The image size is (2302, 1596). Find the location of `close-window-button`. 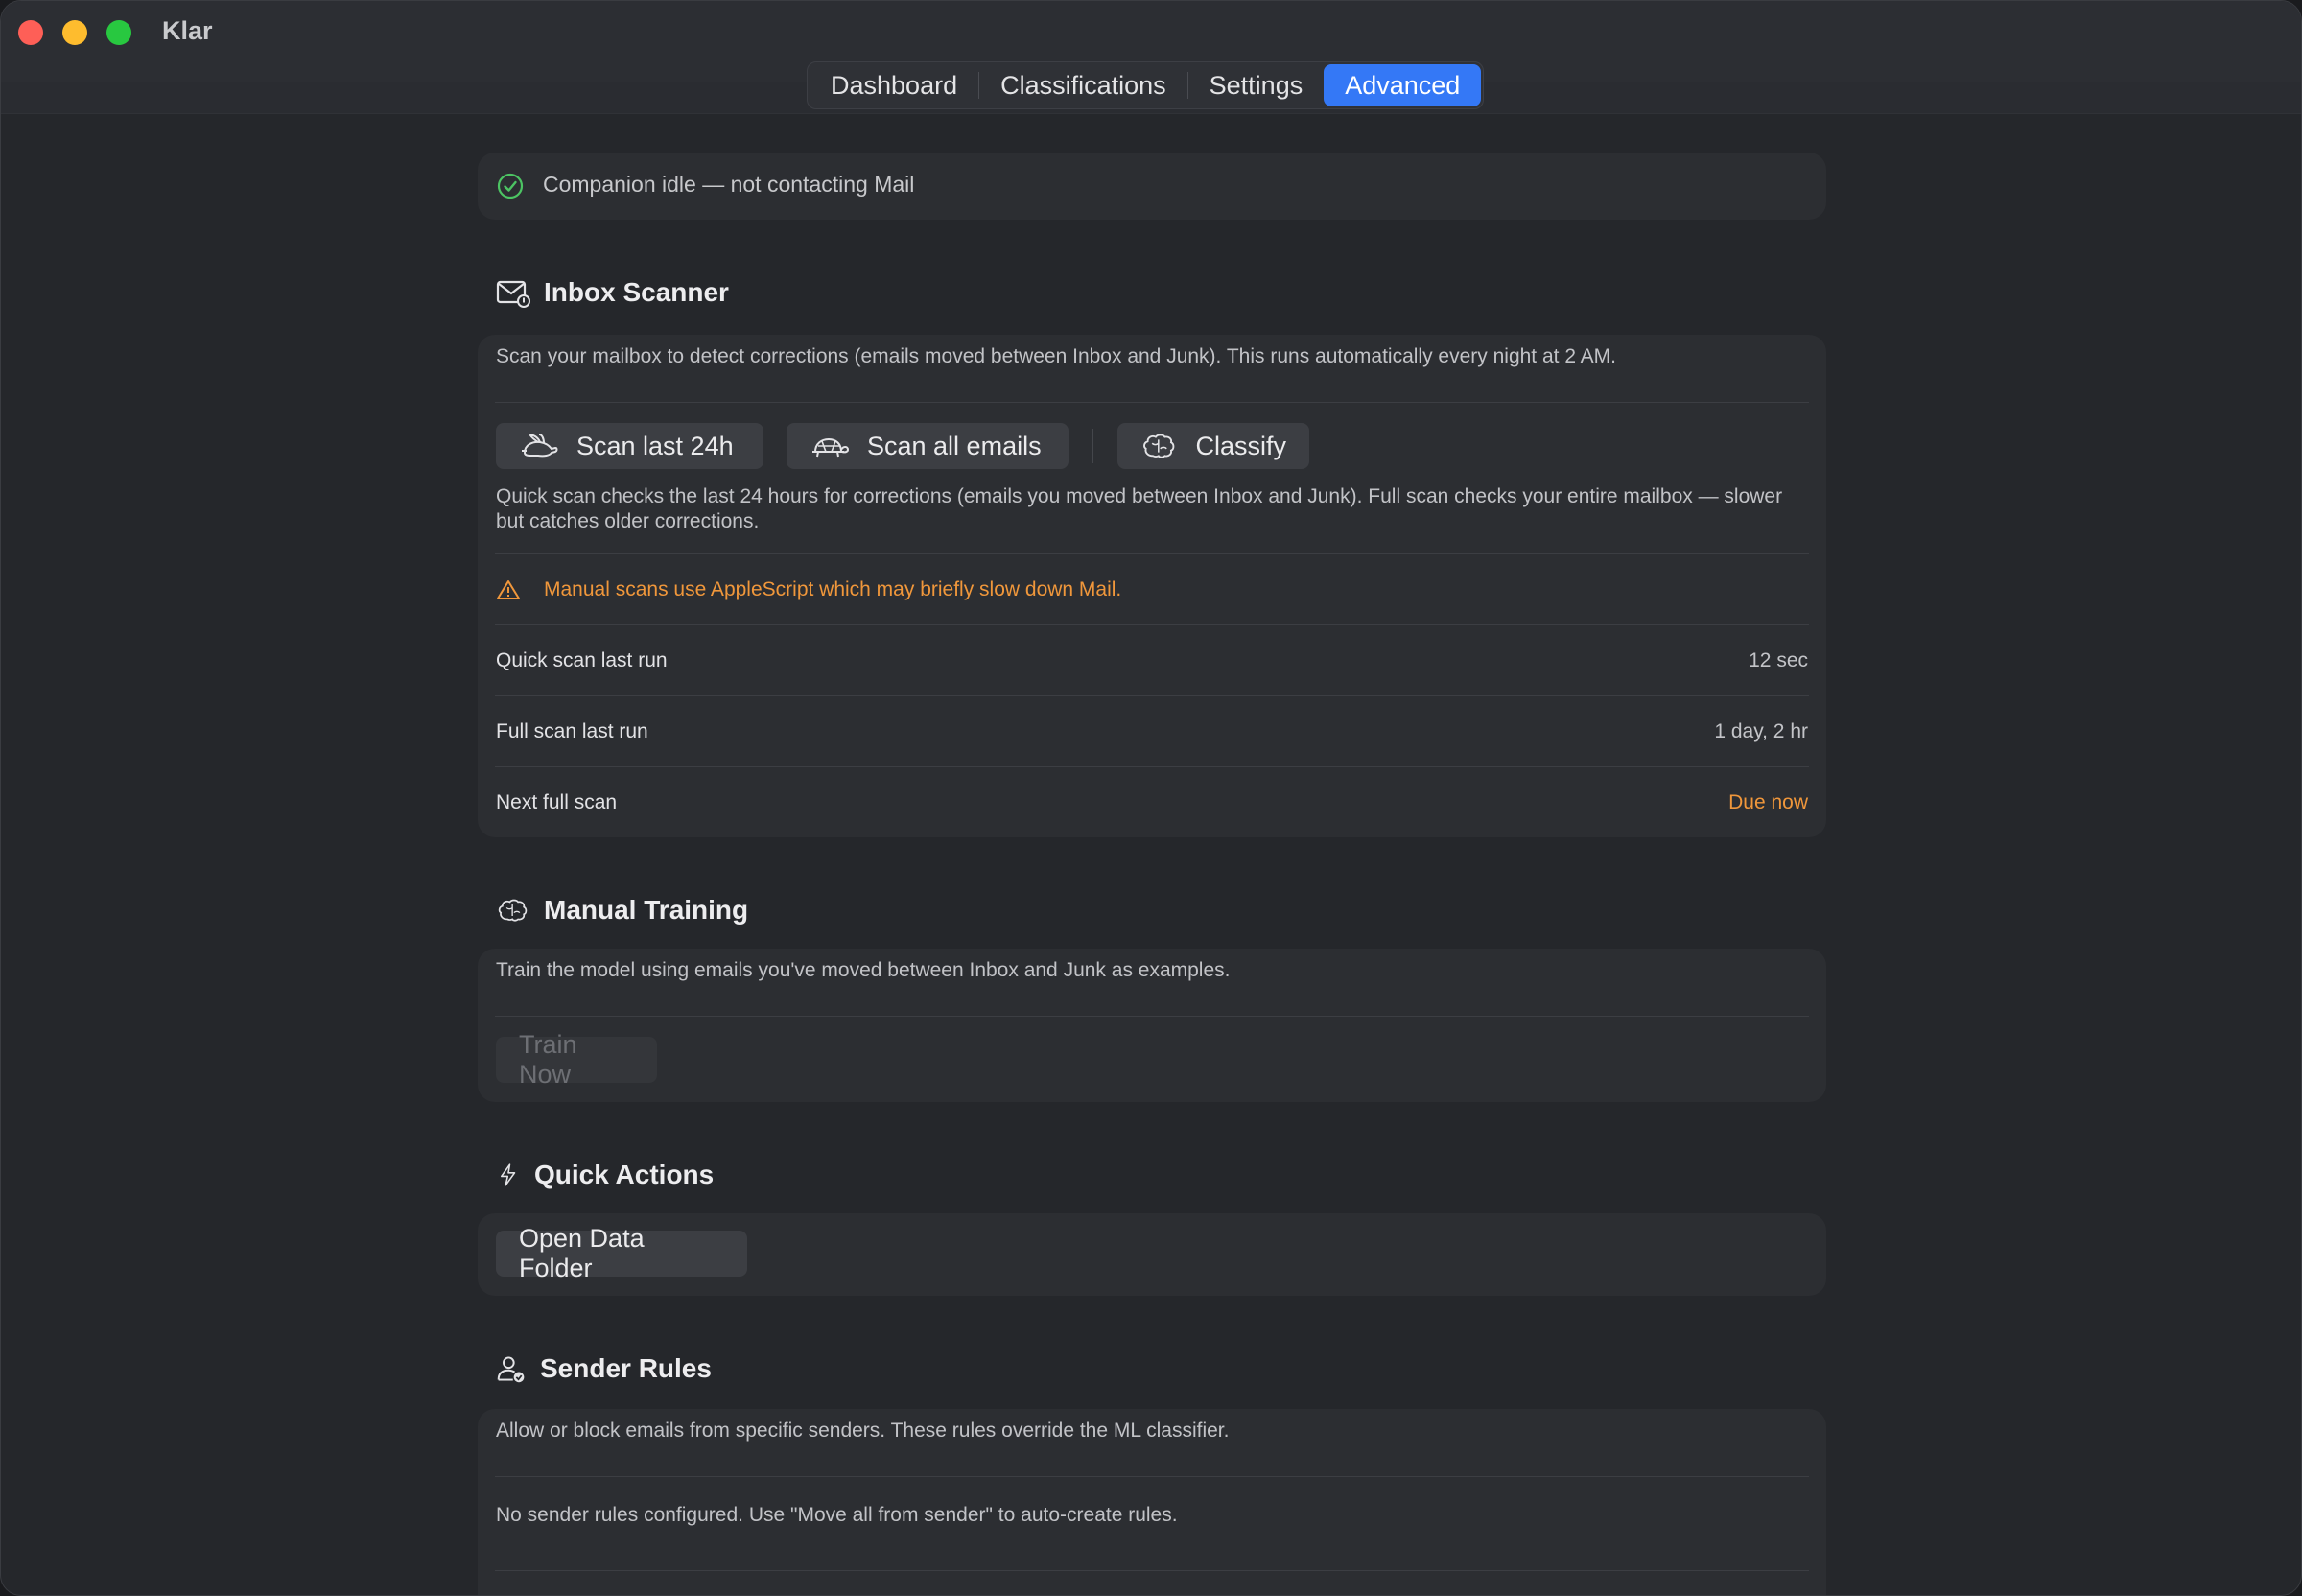

close-window-button is located at coordinates (30, 32).